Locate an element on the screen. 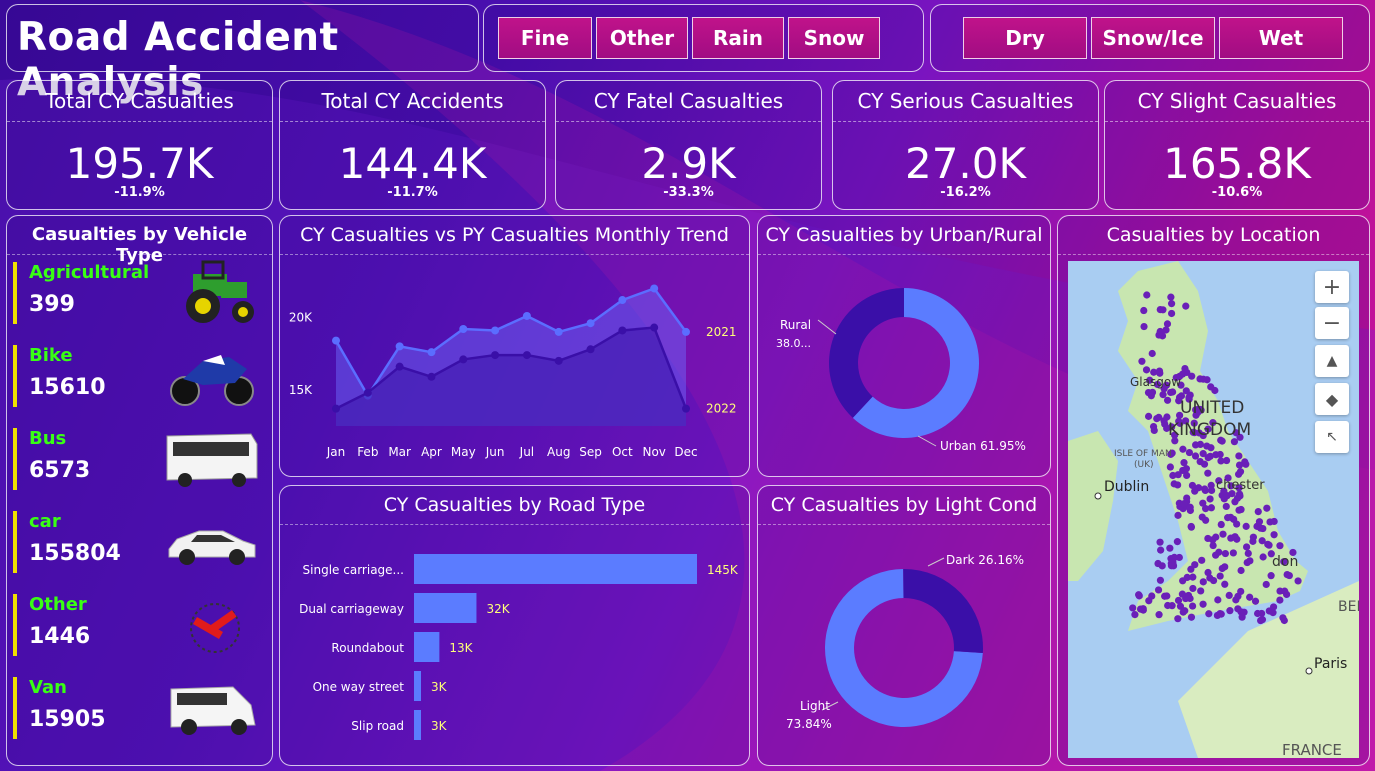 The height and width of the screenshot is (771, 1375). surface-snow-ice-button: Snow/Ice is located at coordinates (1153, 38).